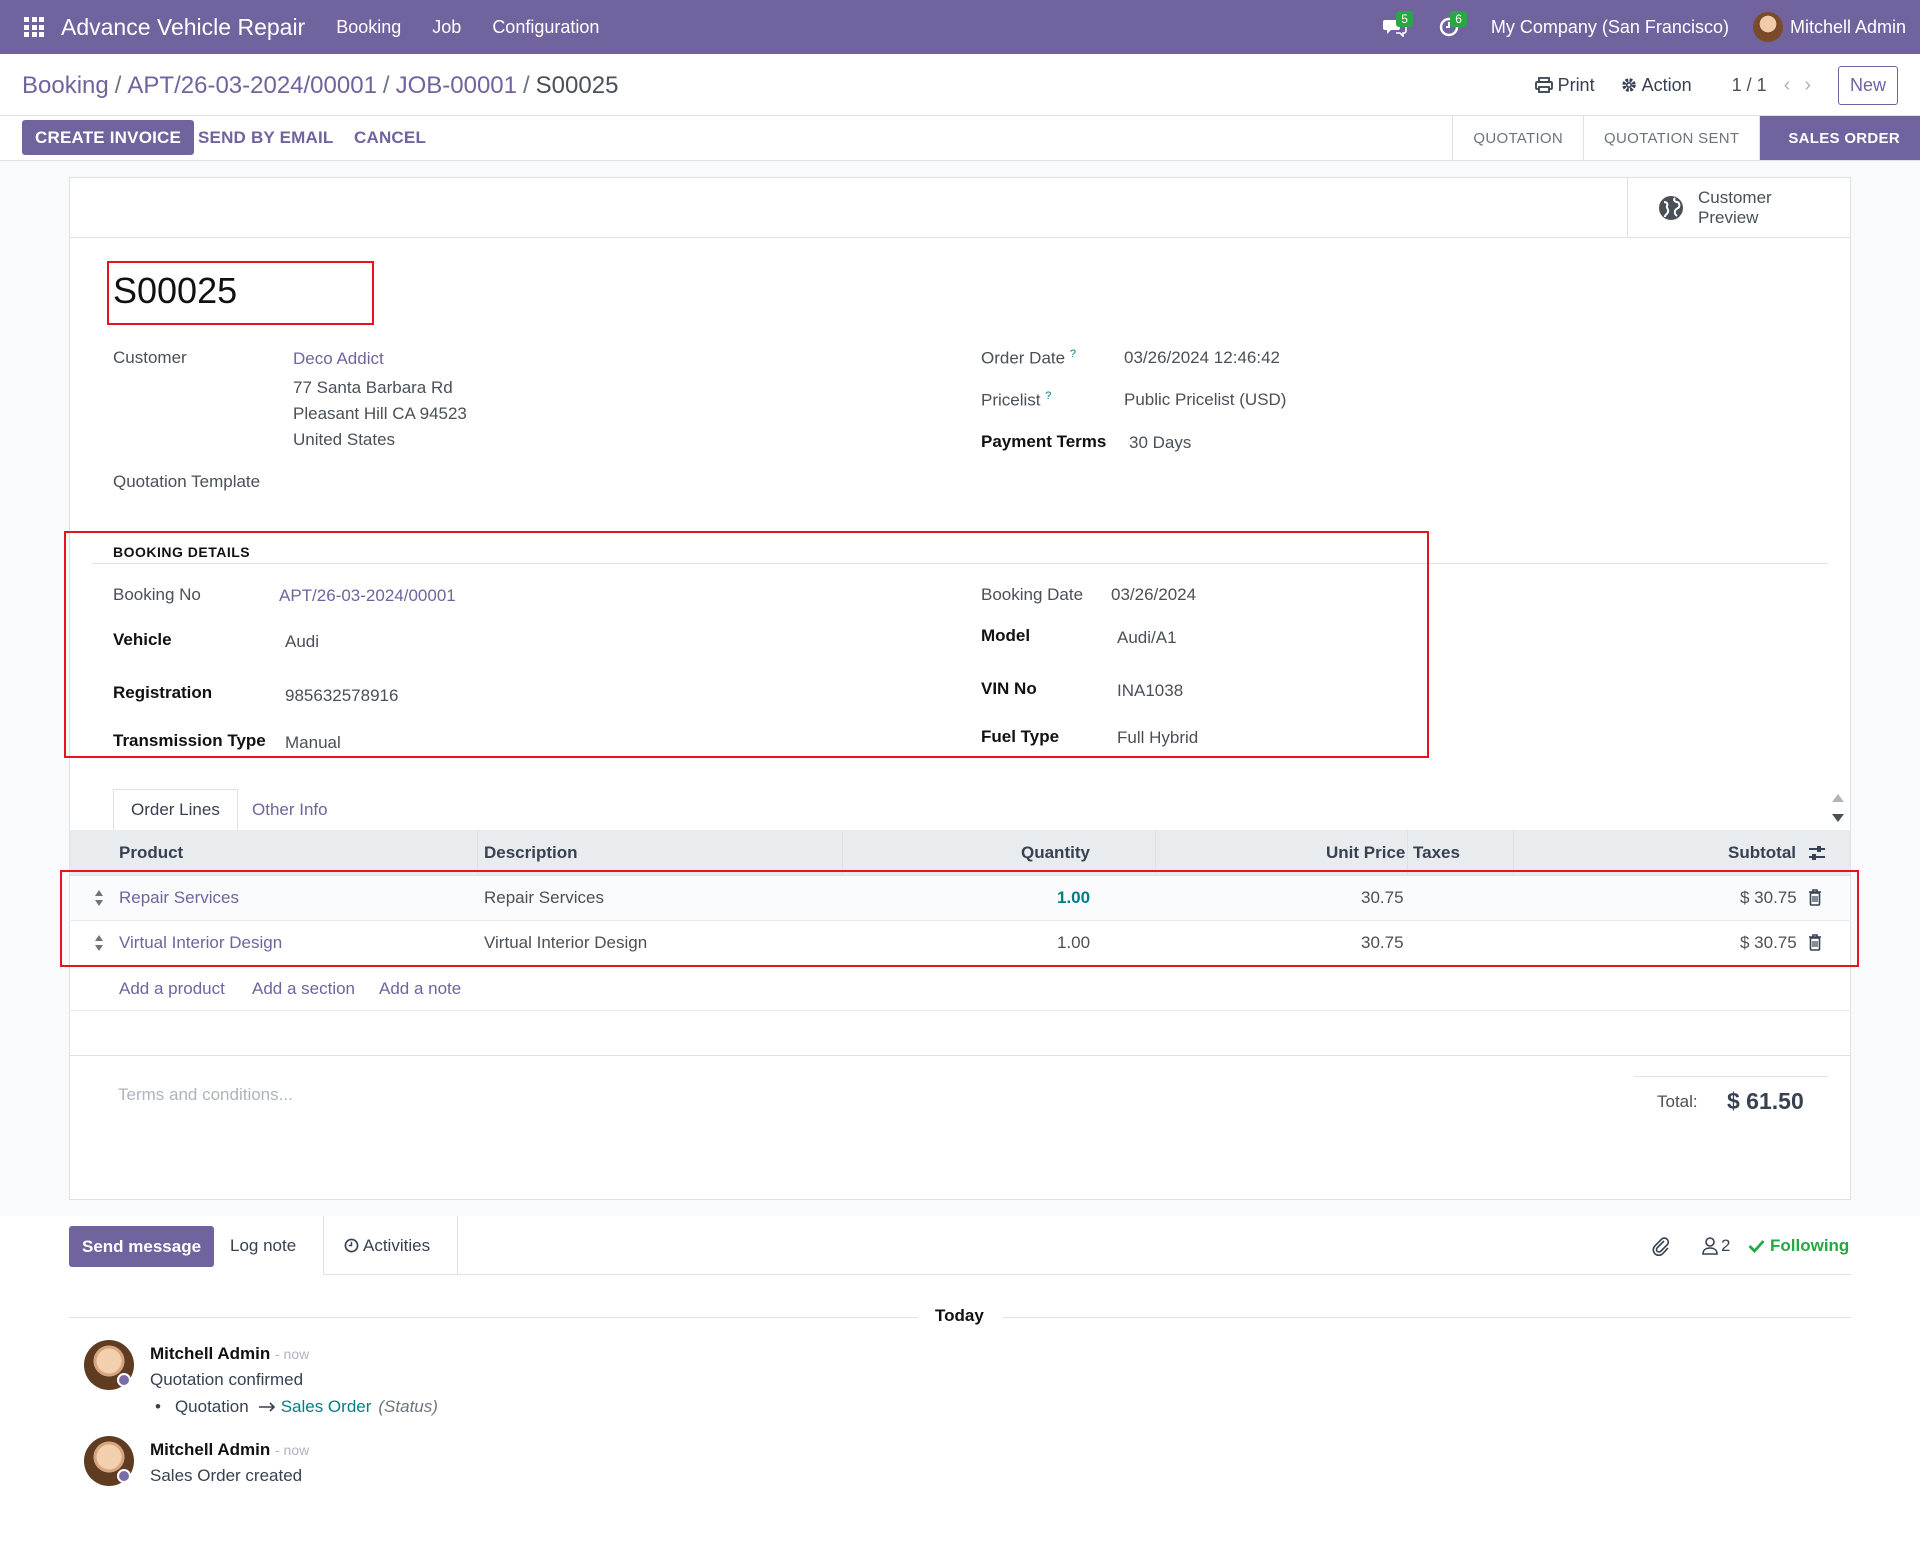  Describe the element at coordinates (959, 918) in the screenshot. I see `highlight-order-lines` at that location.